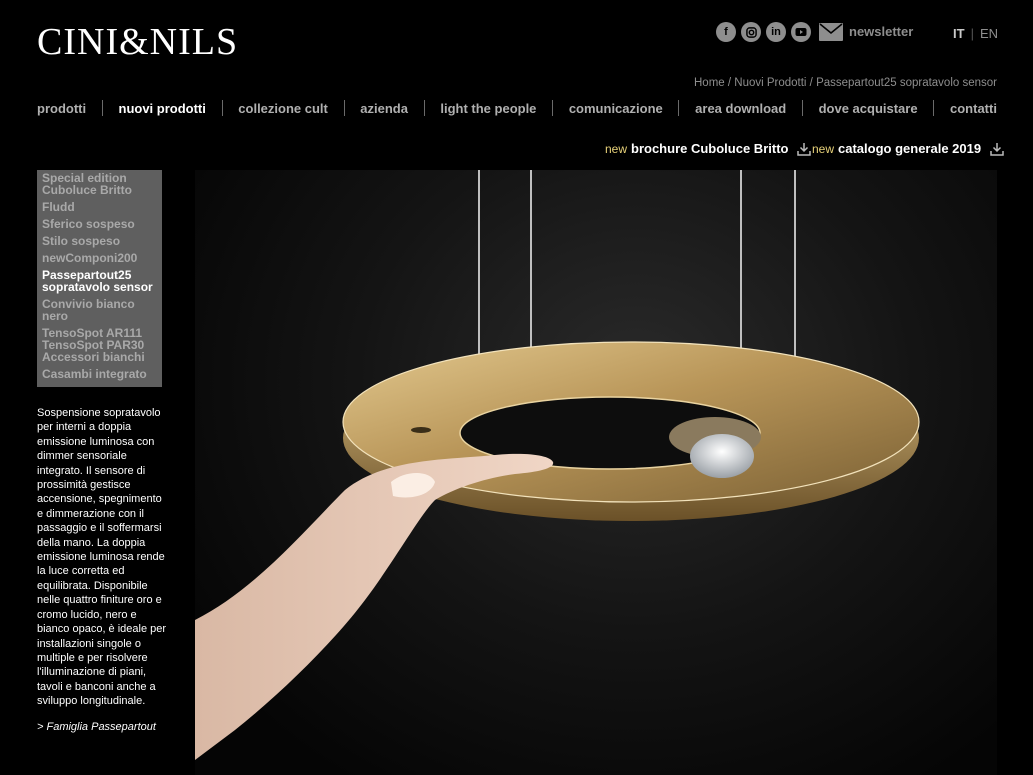  What do you see at coordinates (959, 33) in the screenshot?
I see `lang-it: IT` at bounding box center [959, 33].